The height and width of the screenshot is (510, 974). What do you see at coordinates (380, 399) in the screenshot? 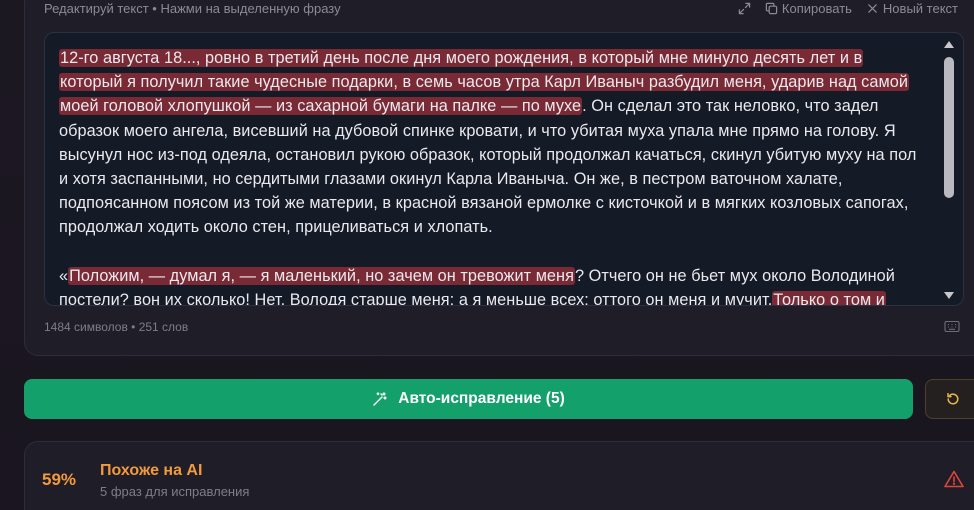
I see `magic-wand-icon` at bounding box center [380, 399].